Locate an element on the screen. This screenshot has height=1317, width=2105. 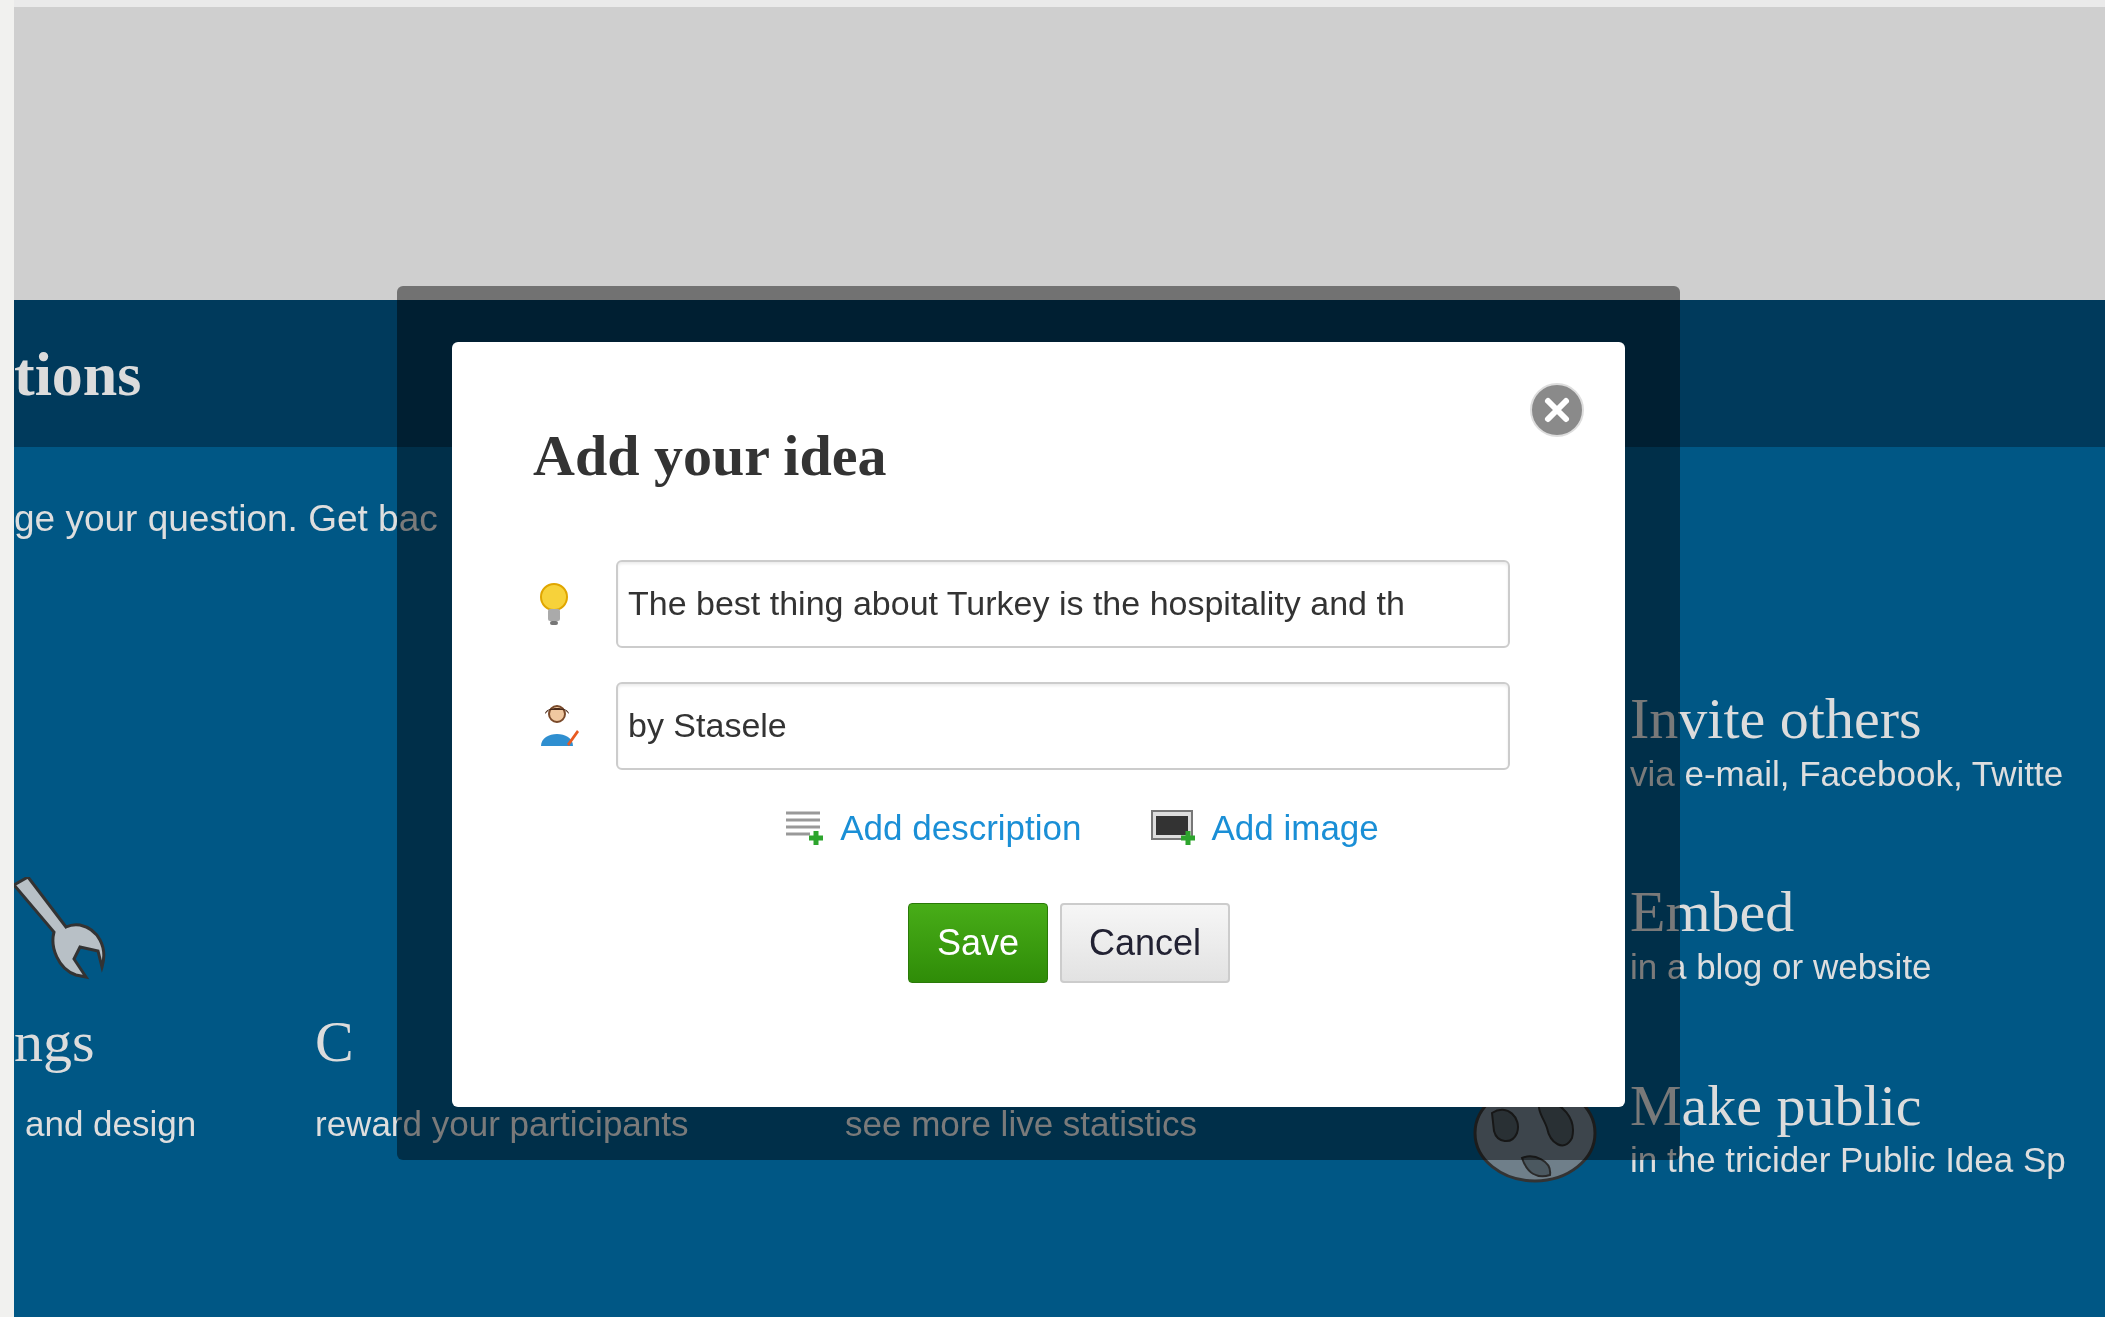
idea-field: The best thing about Turkey is the hospitality and th is located at coordinates (1063, 603).